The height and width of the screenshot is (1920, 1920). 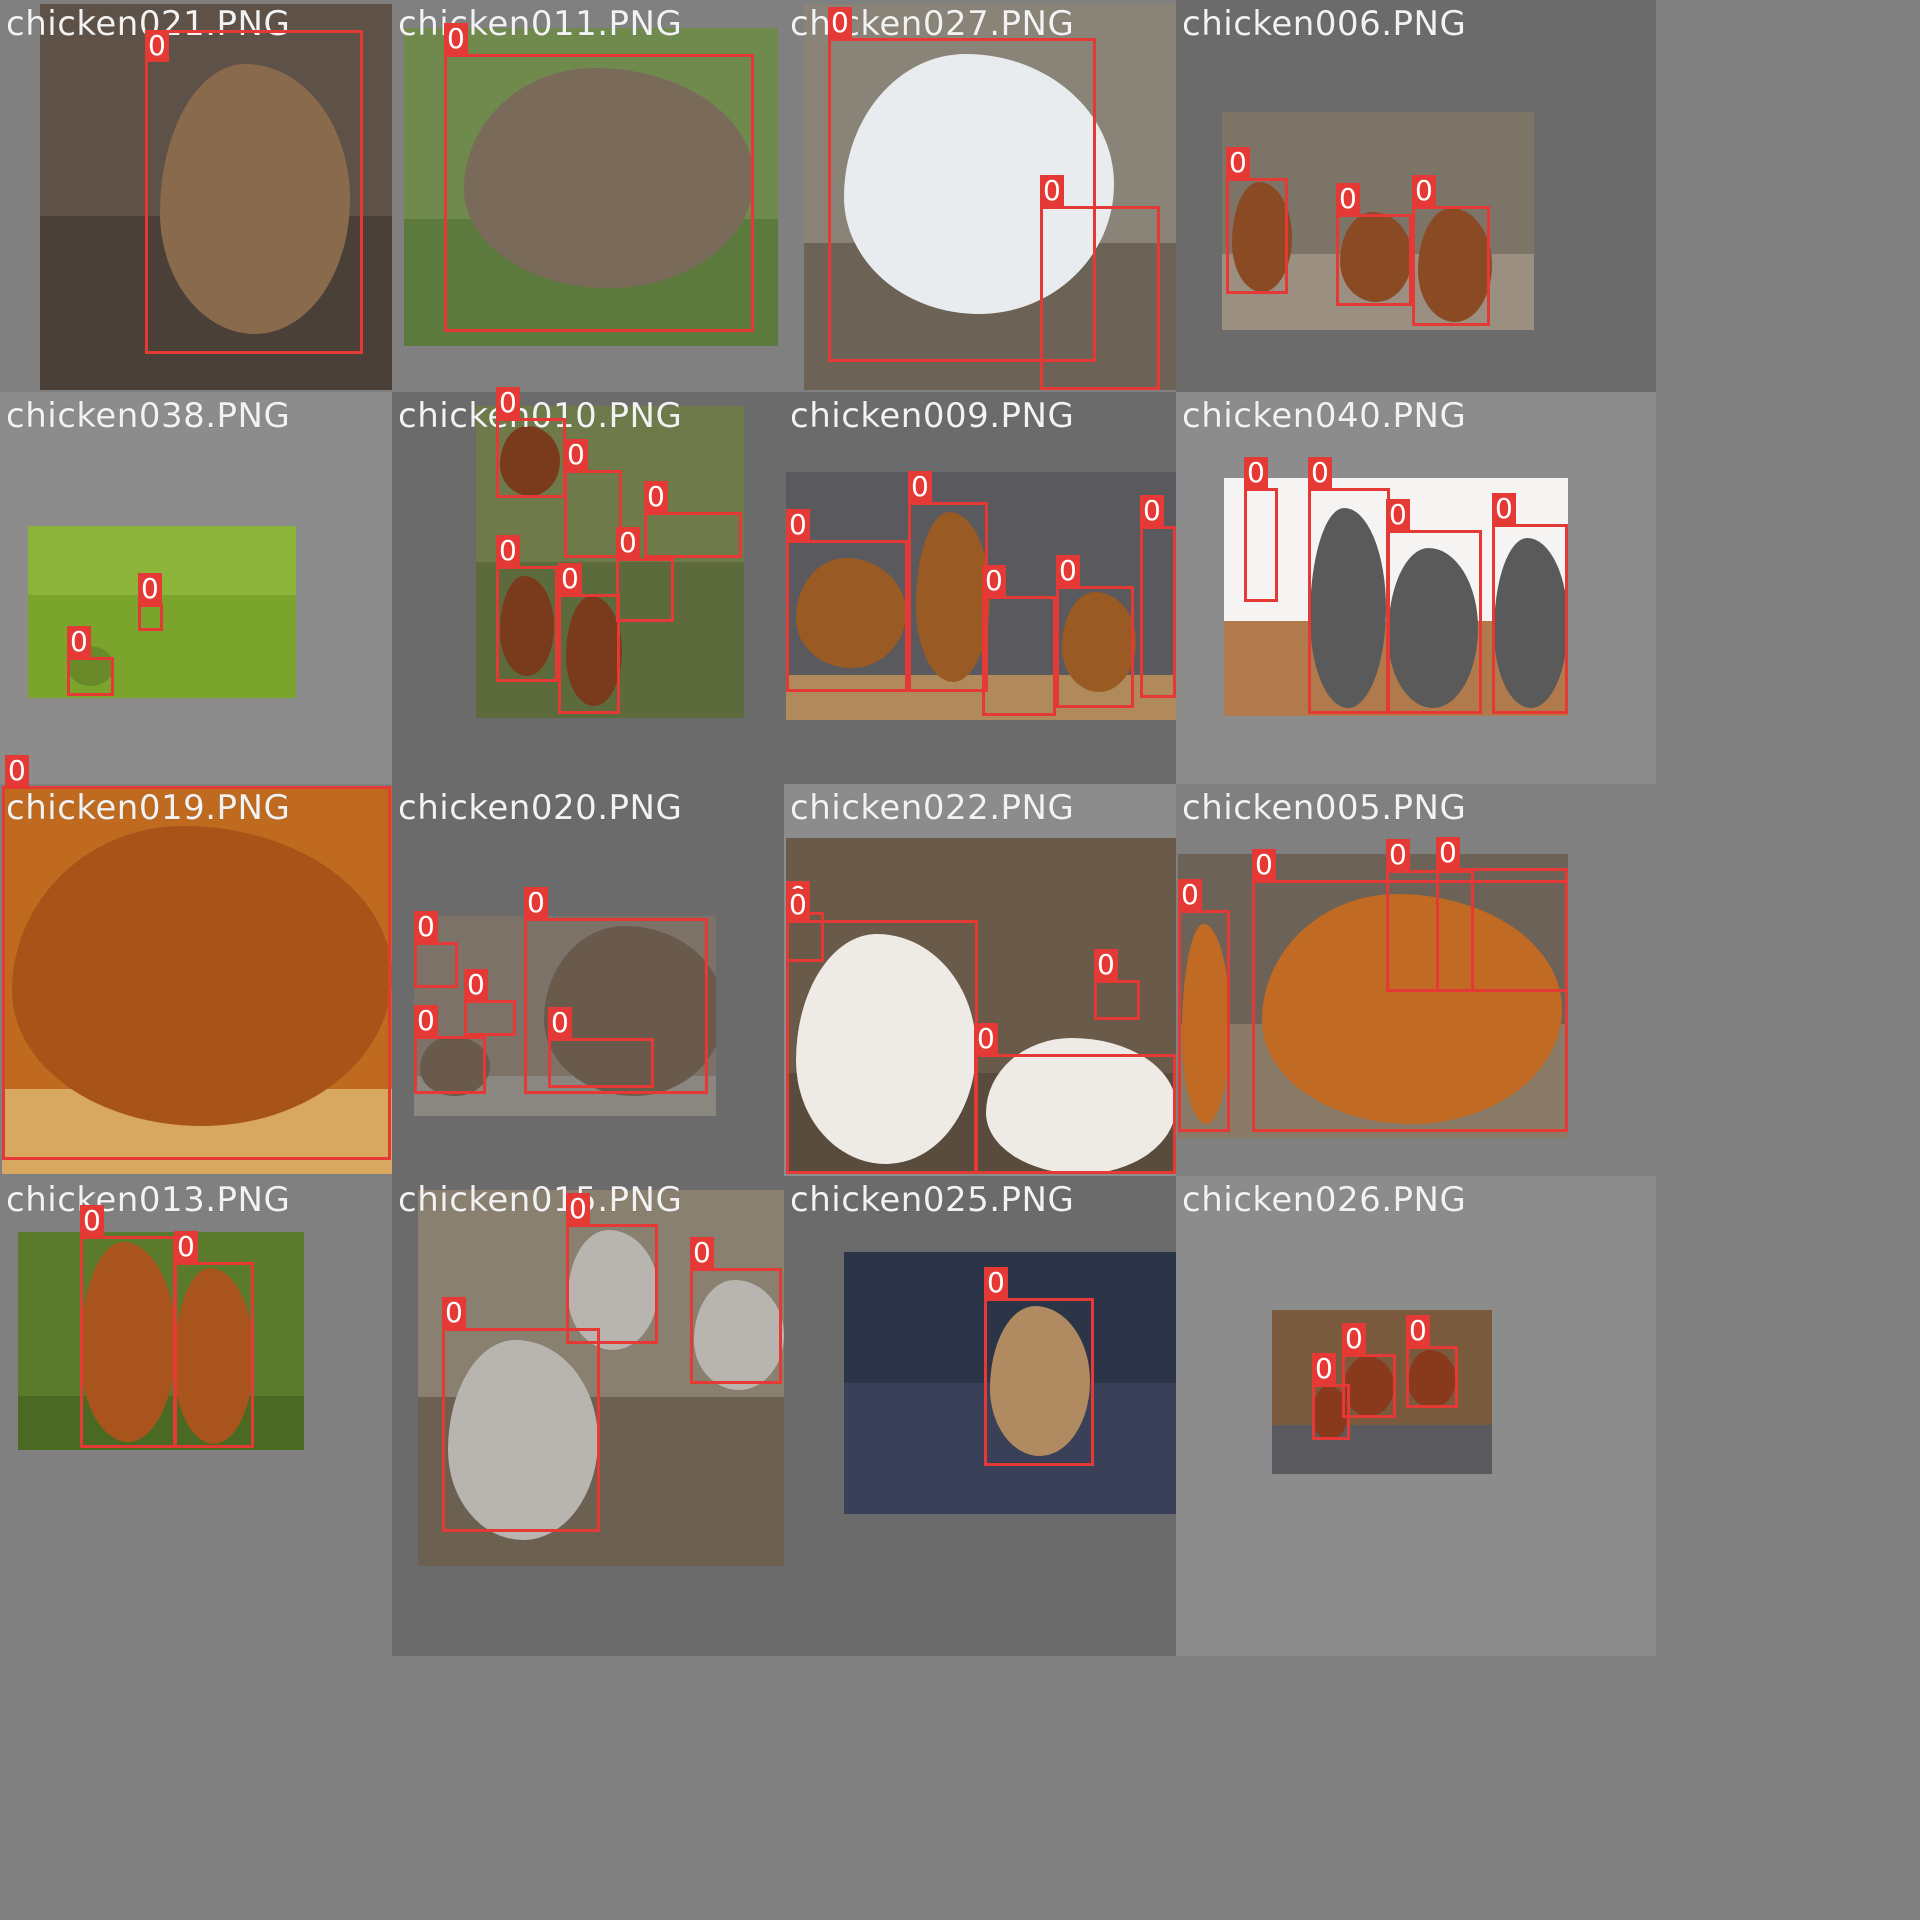 I want to click on filename-label: chicken009.PNG, so click(x=932, y=416).